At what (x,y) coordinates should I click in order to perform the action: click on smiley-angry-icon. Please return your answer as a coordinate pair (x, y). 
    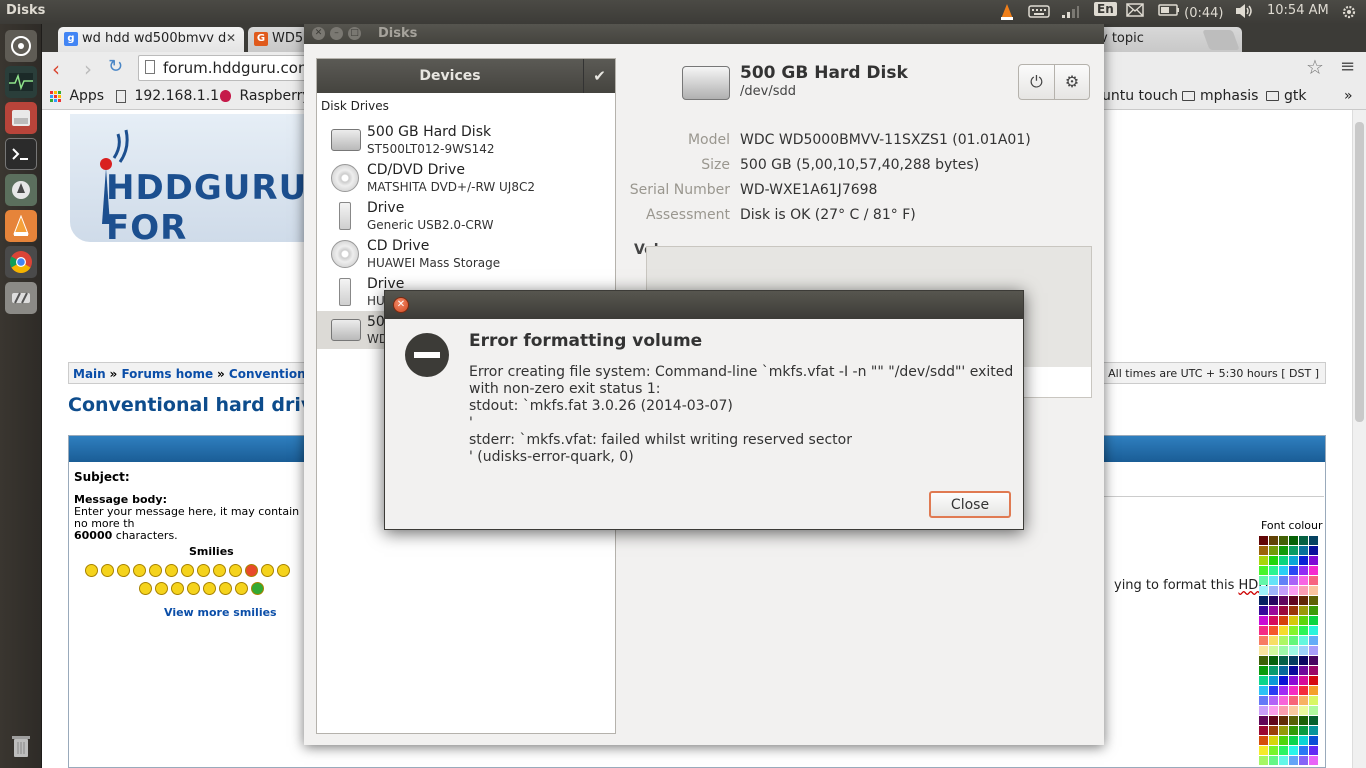
    Looking at the image, I should click on (251, 570).